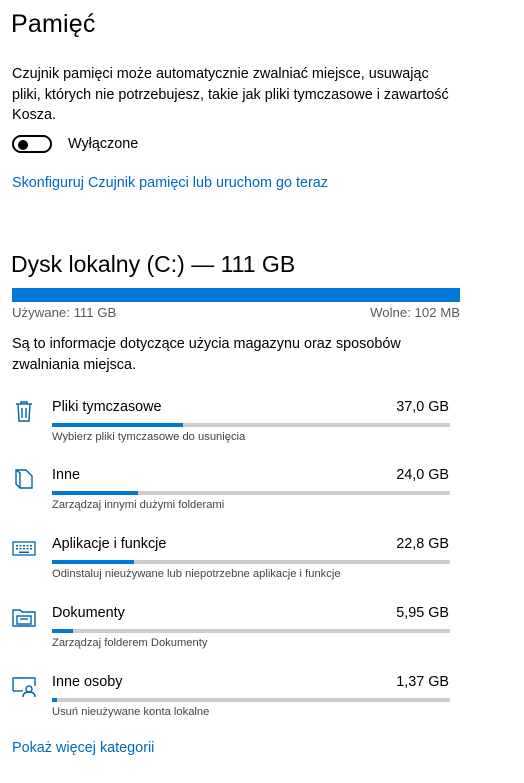  What do you see at coordinates (83, 748) in the screenshot?
I see `show-more-categories-link: Pokaż więcej kategorii` at bounding box center [83, 748].